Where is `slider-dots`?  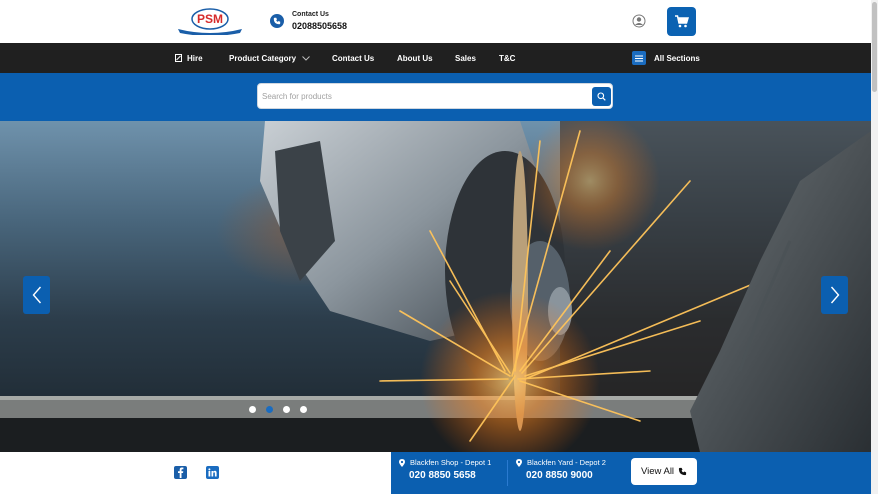
slider-dots is located at coordinates (283, 409).